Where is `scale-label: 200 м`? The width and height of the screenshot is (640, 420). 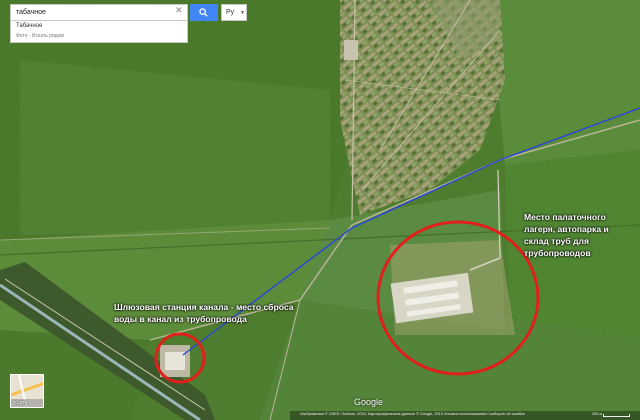 scale-label: 200 м is located at coordinates (597, 414).